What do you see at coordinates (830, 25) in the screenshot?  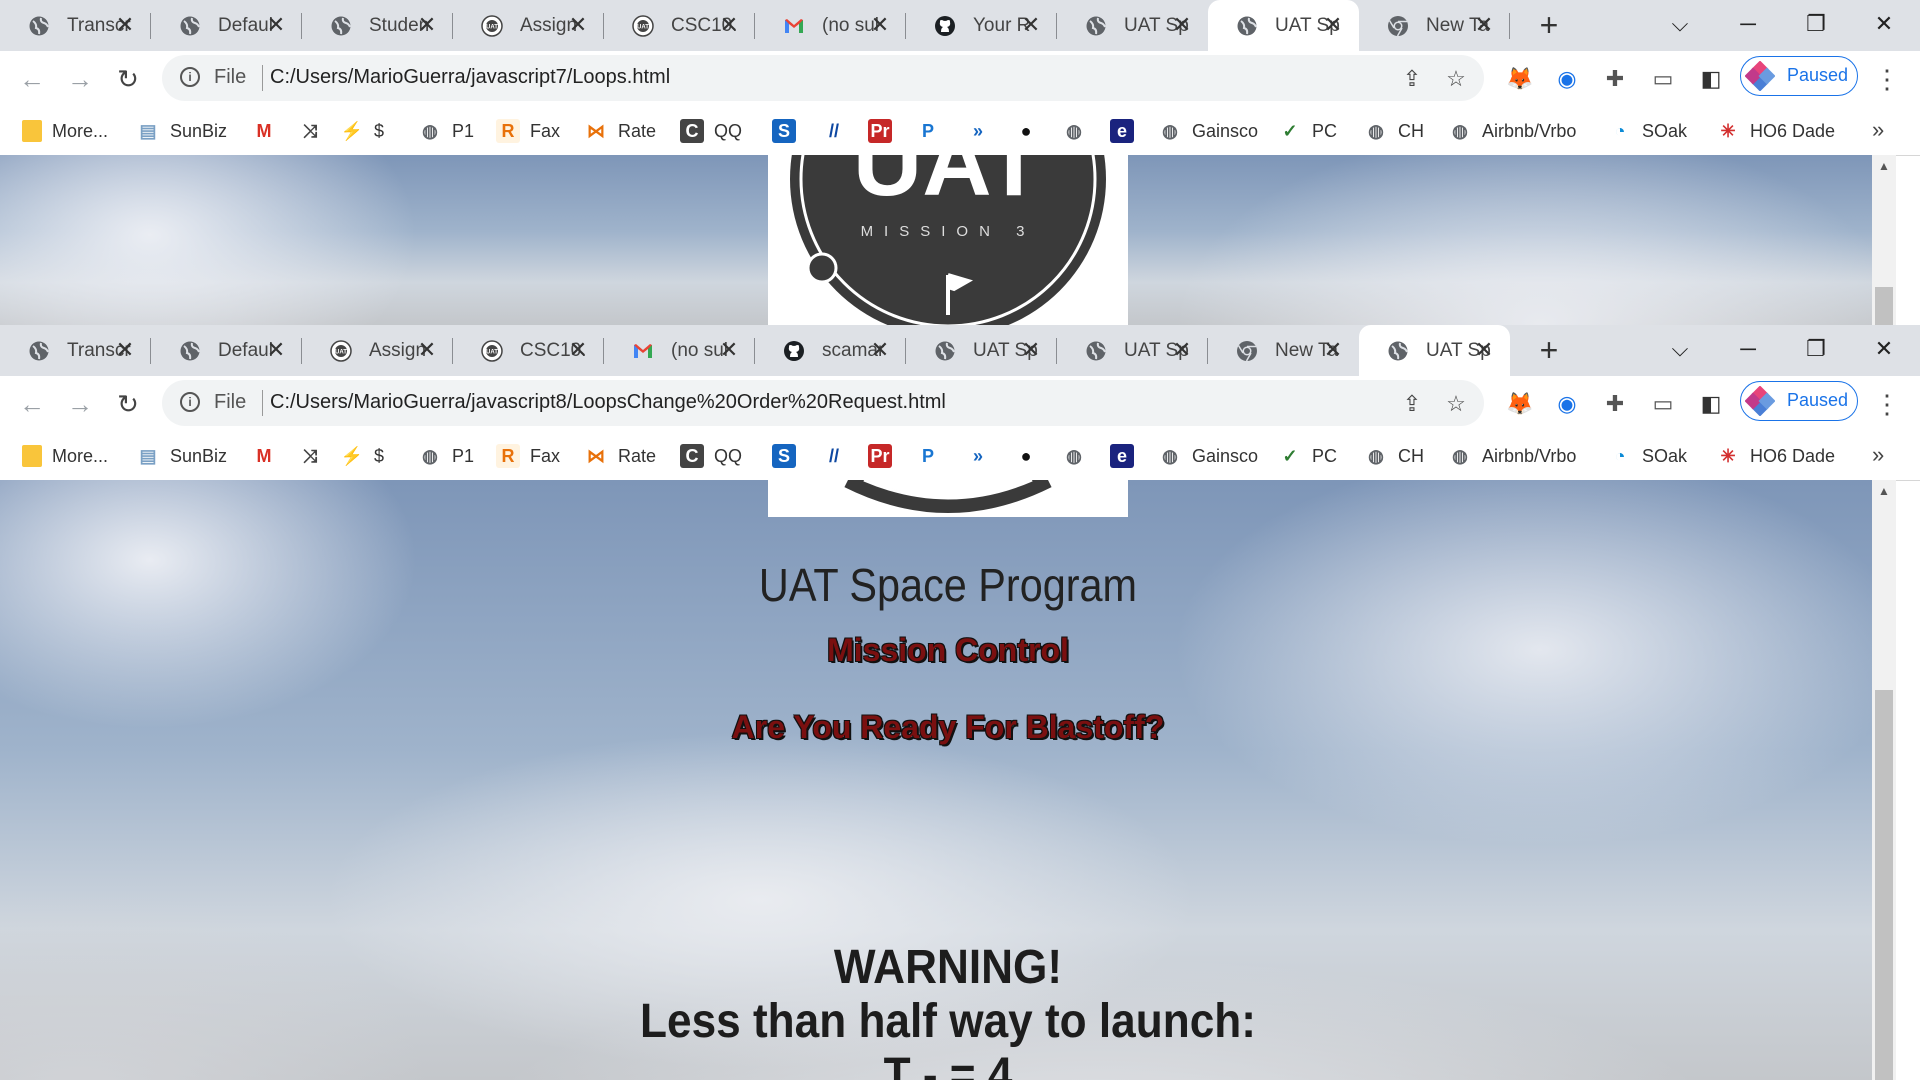 I see `tab-6: (no sul ✕` at bounding box center [830, 25].